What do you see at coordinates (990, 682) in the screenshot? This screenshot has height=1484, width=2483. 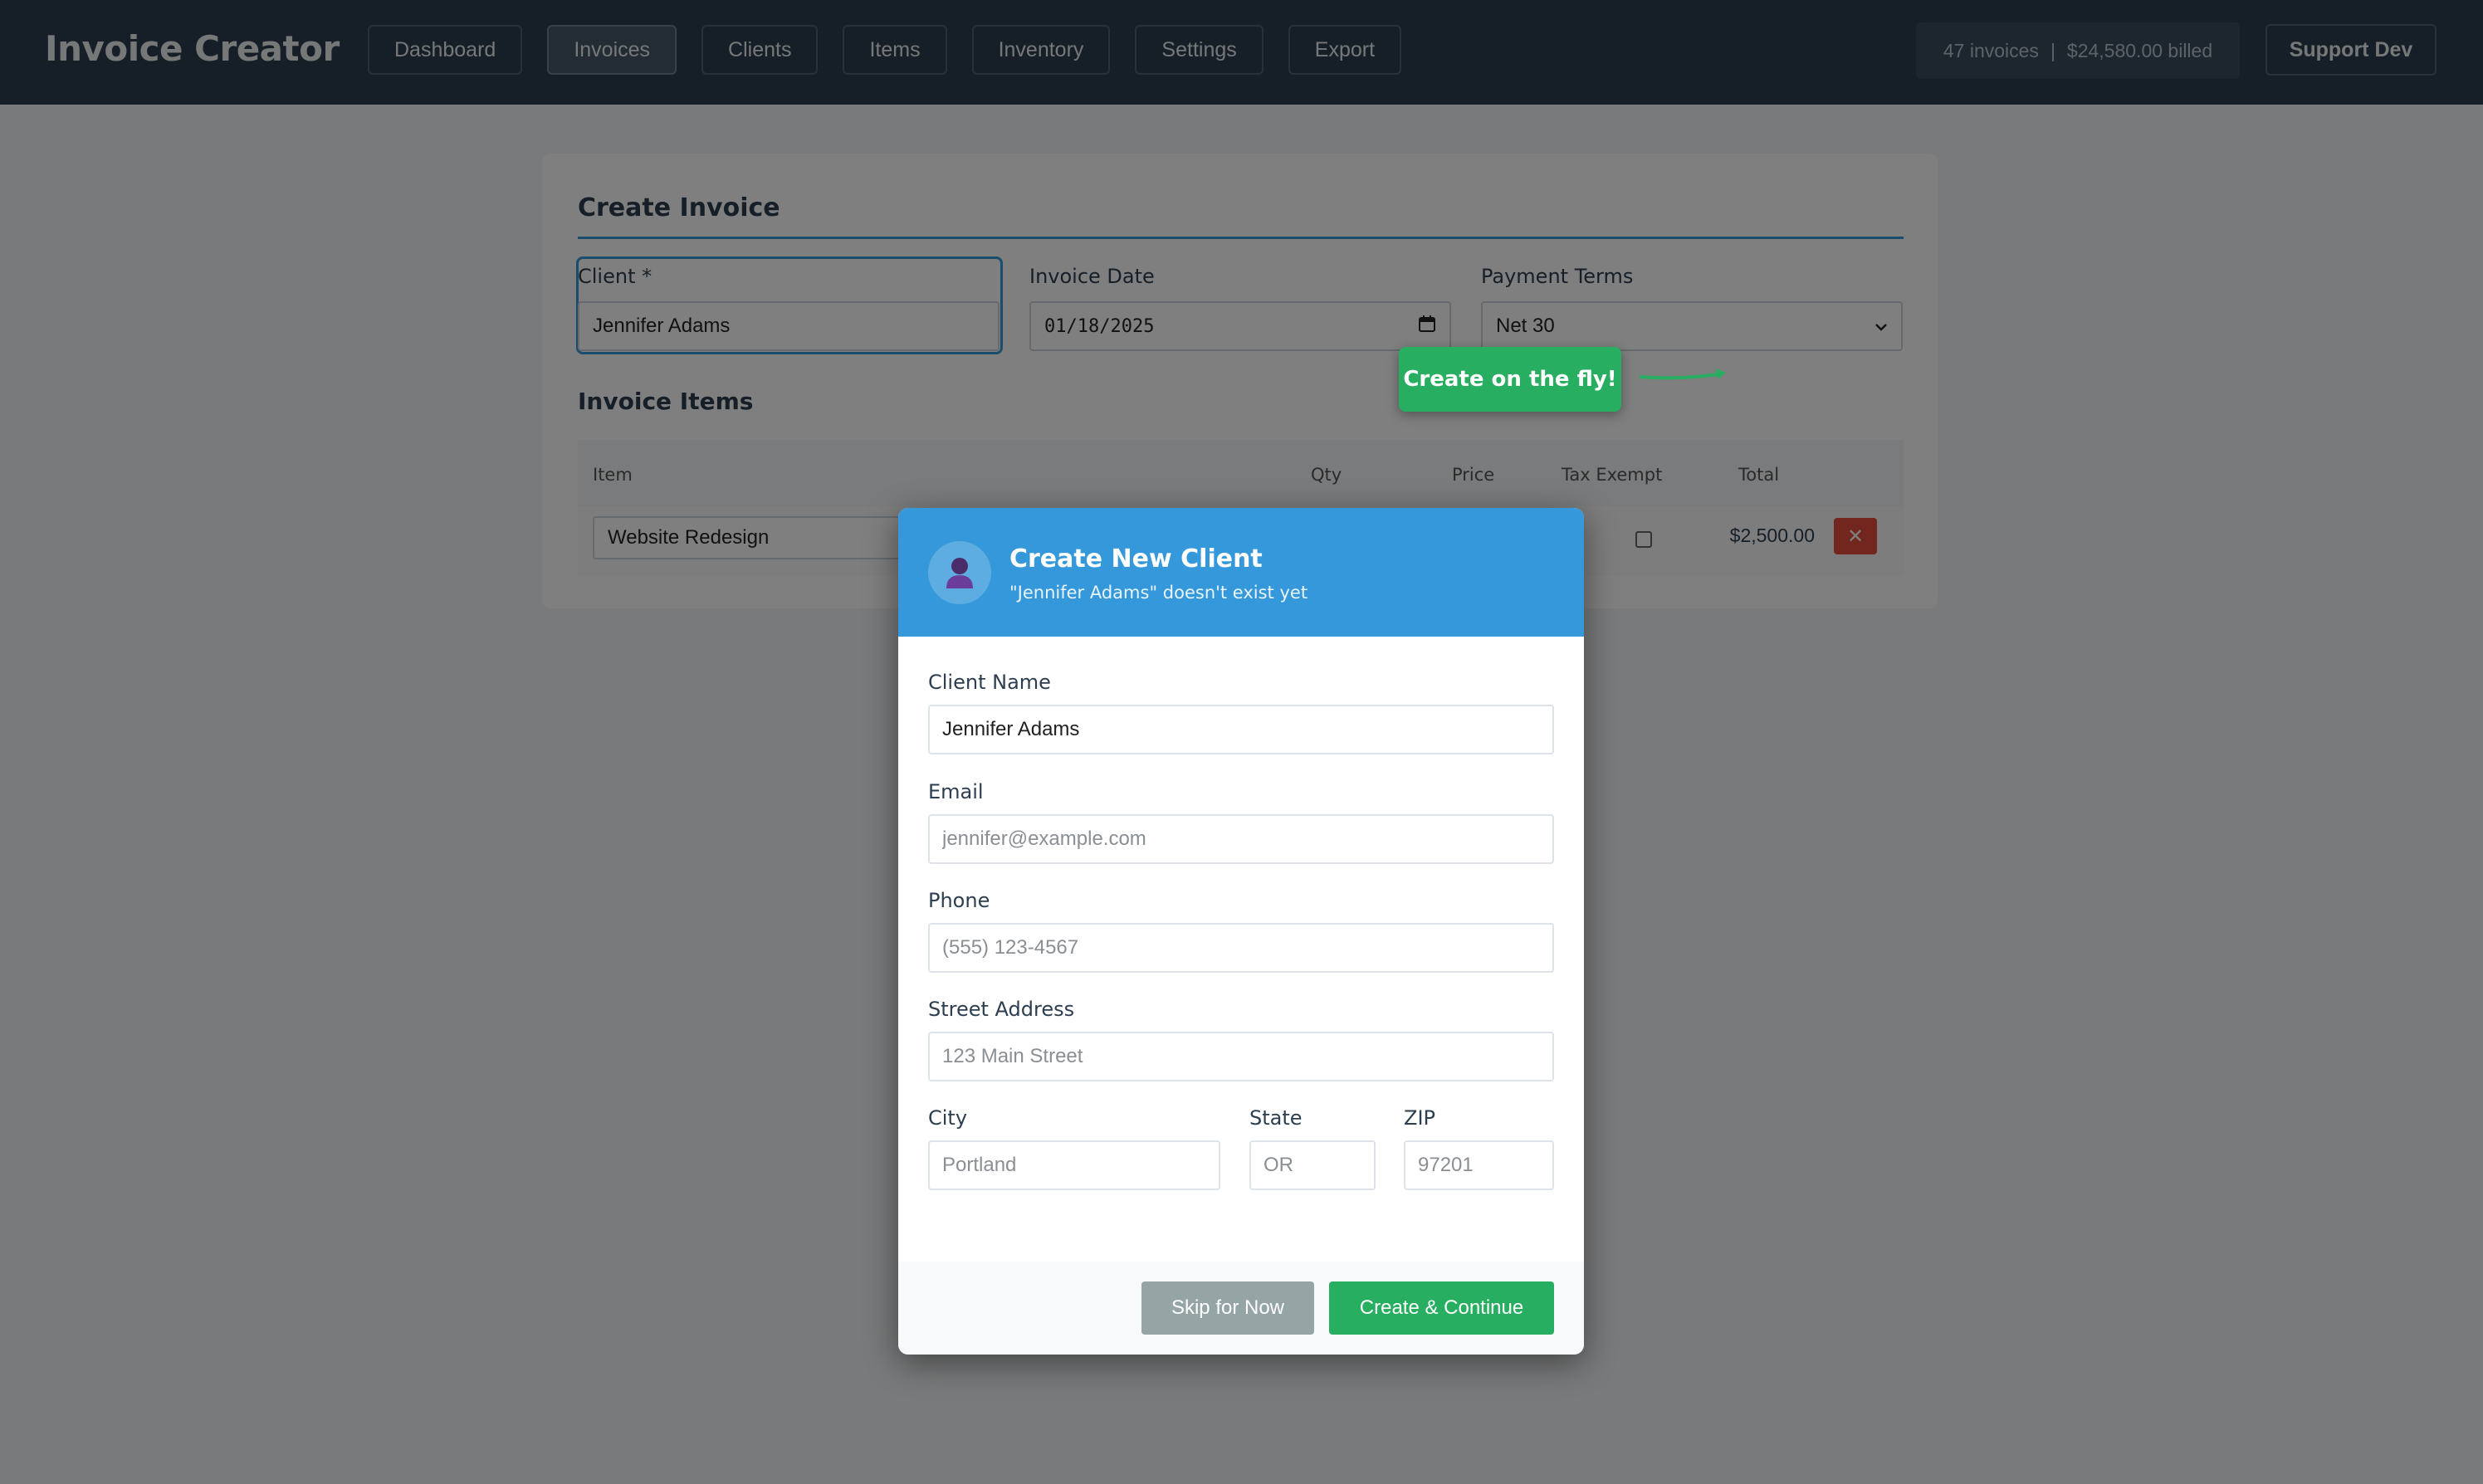 I see `client-name-label: Client Name` at bounding box center [990, 682].